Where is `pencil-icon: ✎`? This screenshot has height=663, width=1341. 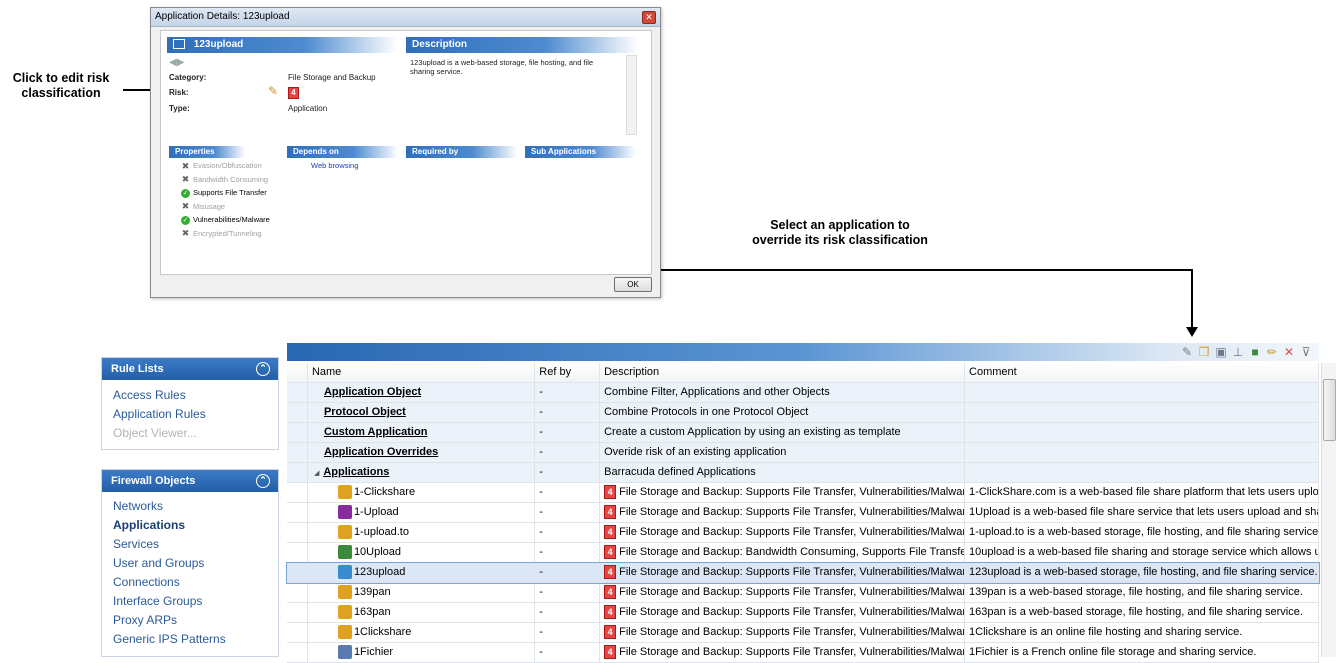 pencil-icon: ✎ is located at coordinates (273, 91).